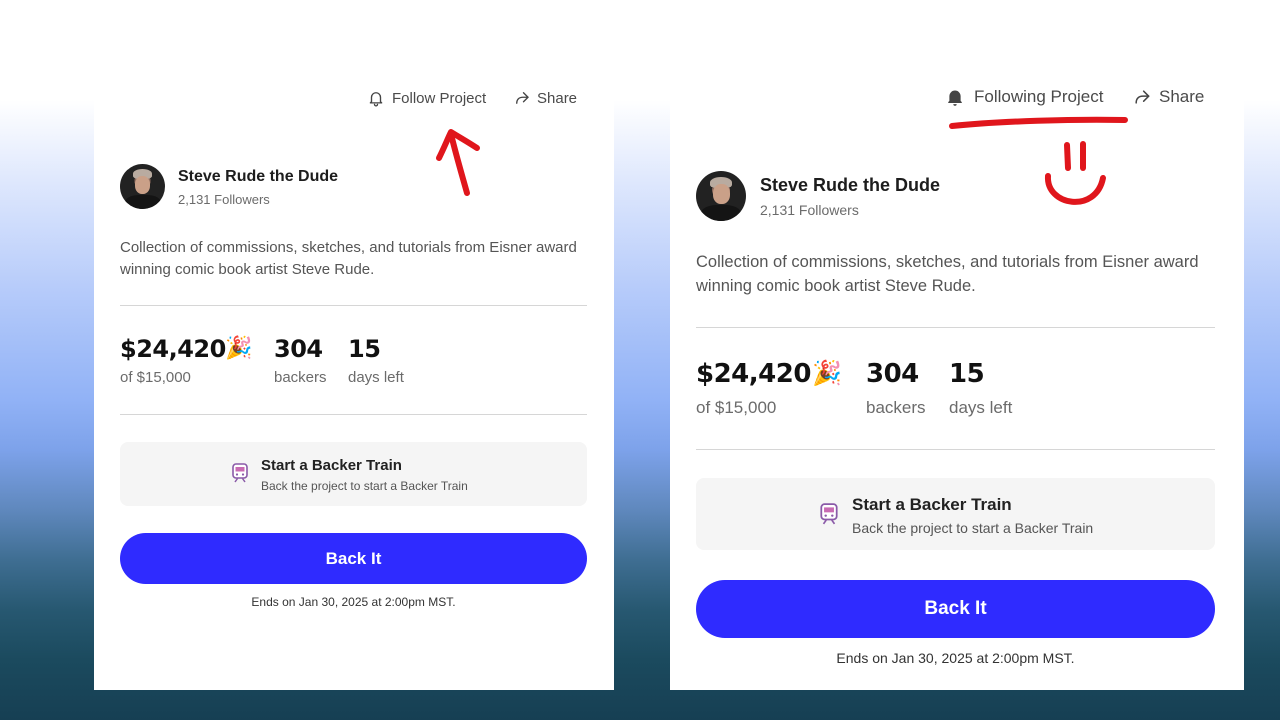  Describe the element at coordinates (1039, 96) in the screenshot. I see `following-project-label: Following Project` at that location.